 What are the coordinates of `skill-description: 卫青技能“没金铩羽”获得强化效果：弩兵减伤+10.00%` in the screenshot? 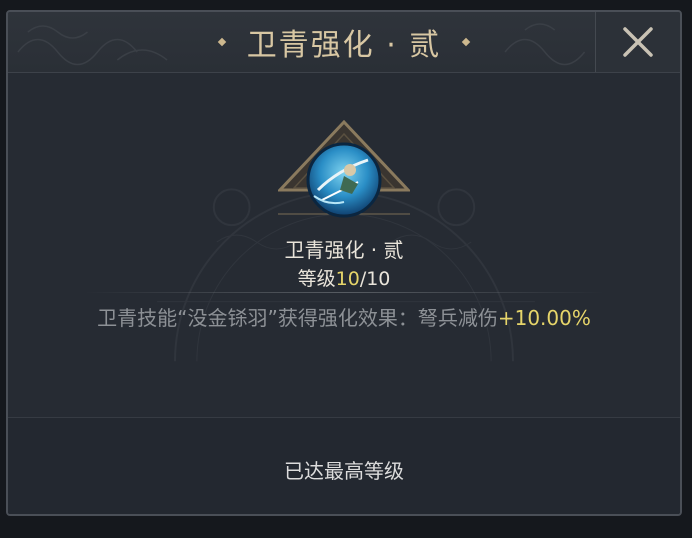 It's located at (344, 316).